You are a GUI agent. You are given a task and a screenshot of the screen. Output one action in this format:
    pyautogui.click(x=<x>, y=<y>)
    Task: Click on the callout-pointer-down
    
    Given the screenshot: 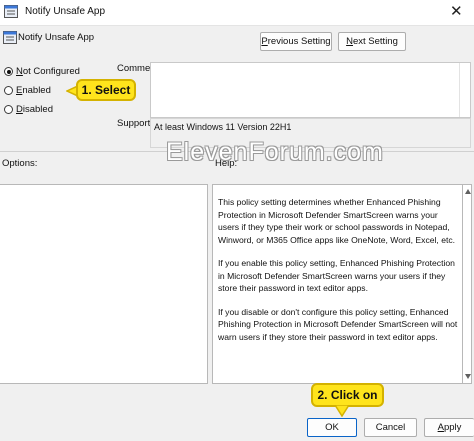 What is the action you would take?
    pyautogui.click(x=342, y=411)
    